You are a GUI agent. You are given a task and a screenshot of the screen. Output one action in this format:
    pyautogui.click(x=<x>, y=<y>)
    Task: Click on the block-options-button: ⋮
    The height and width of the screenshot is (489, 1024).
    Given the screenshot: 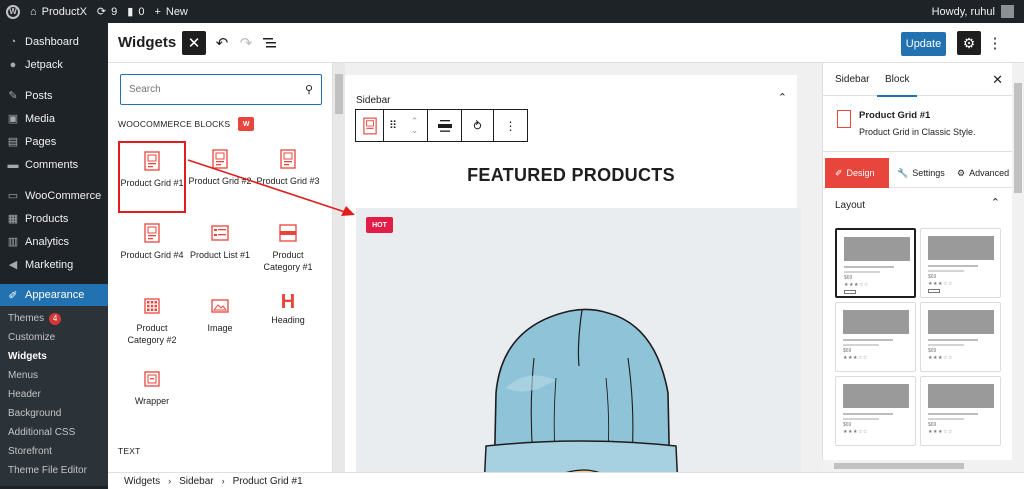 What is the action you would take?
    pyautogui.click(x=510, y=125)
    